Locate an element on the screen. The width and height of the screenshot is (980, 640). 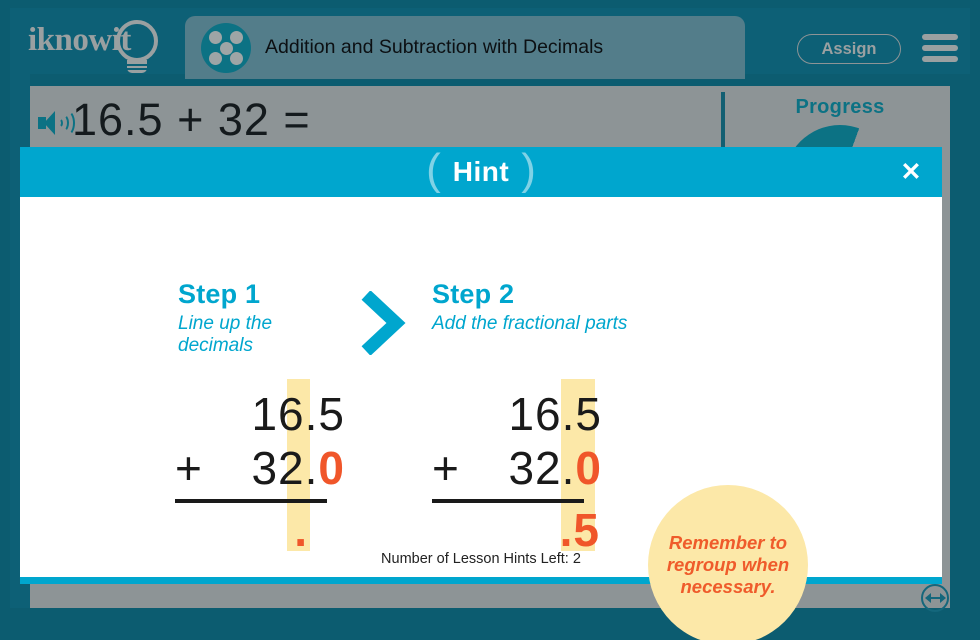
step-2-addend-1: 16.5 is located at coordinates (555, 414).